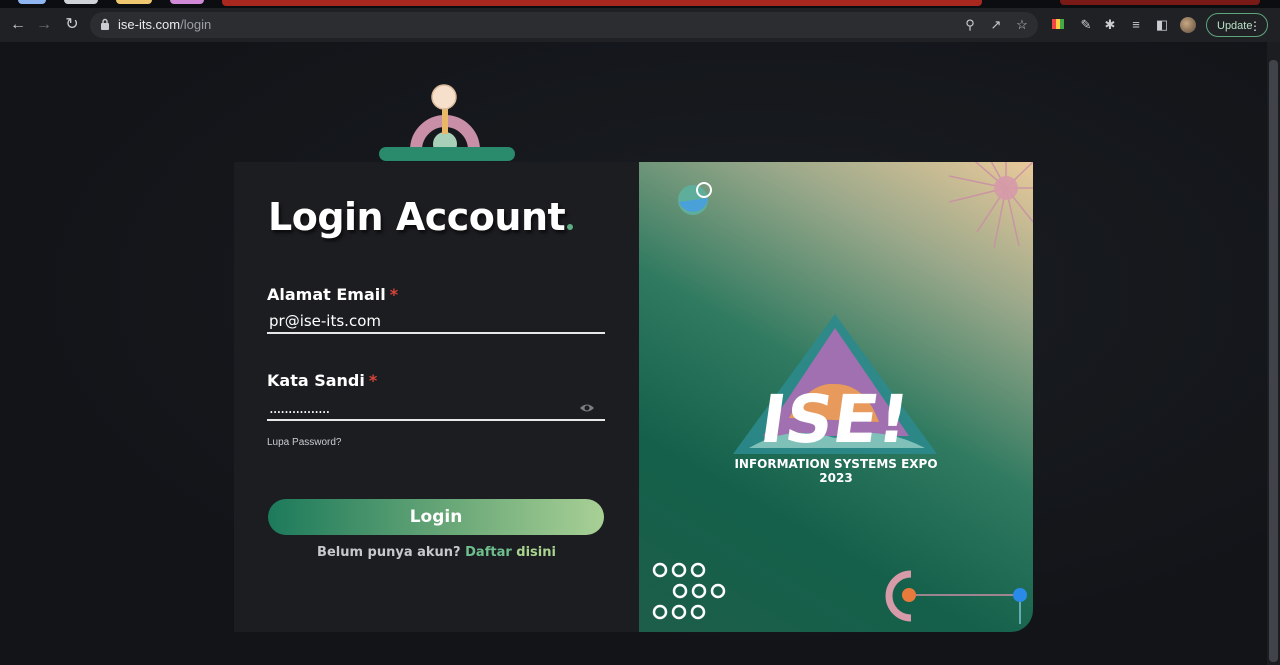  Describe the element at coordinates (417, 217) in the screenshot. I see `page-title-text: Login Account` at that location.